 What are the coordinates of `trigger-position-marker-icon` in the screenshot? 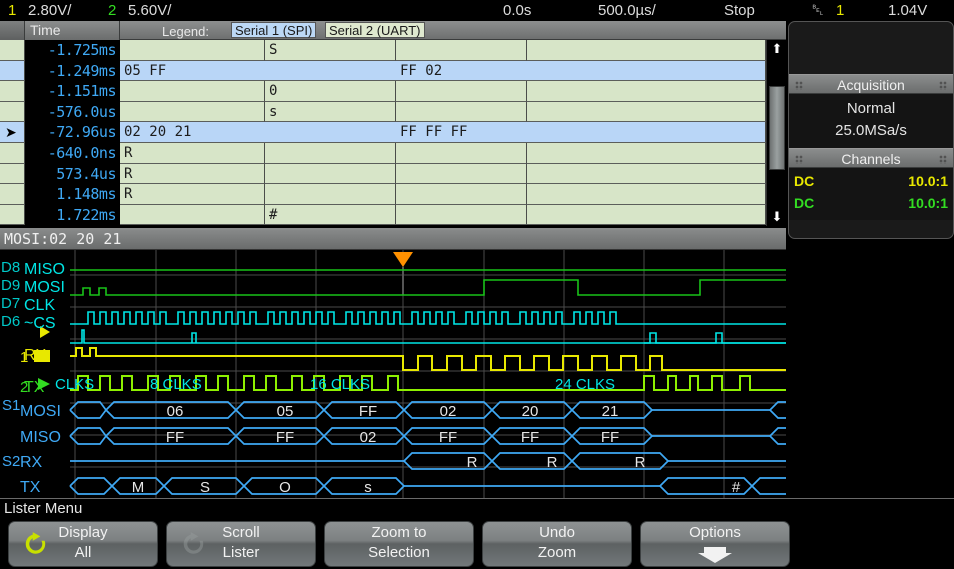 It's located at (403, 273).